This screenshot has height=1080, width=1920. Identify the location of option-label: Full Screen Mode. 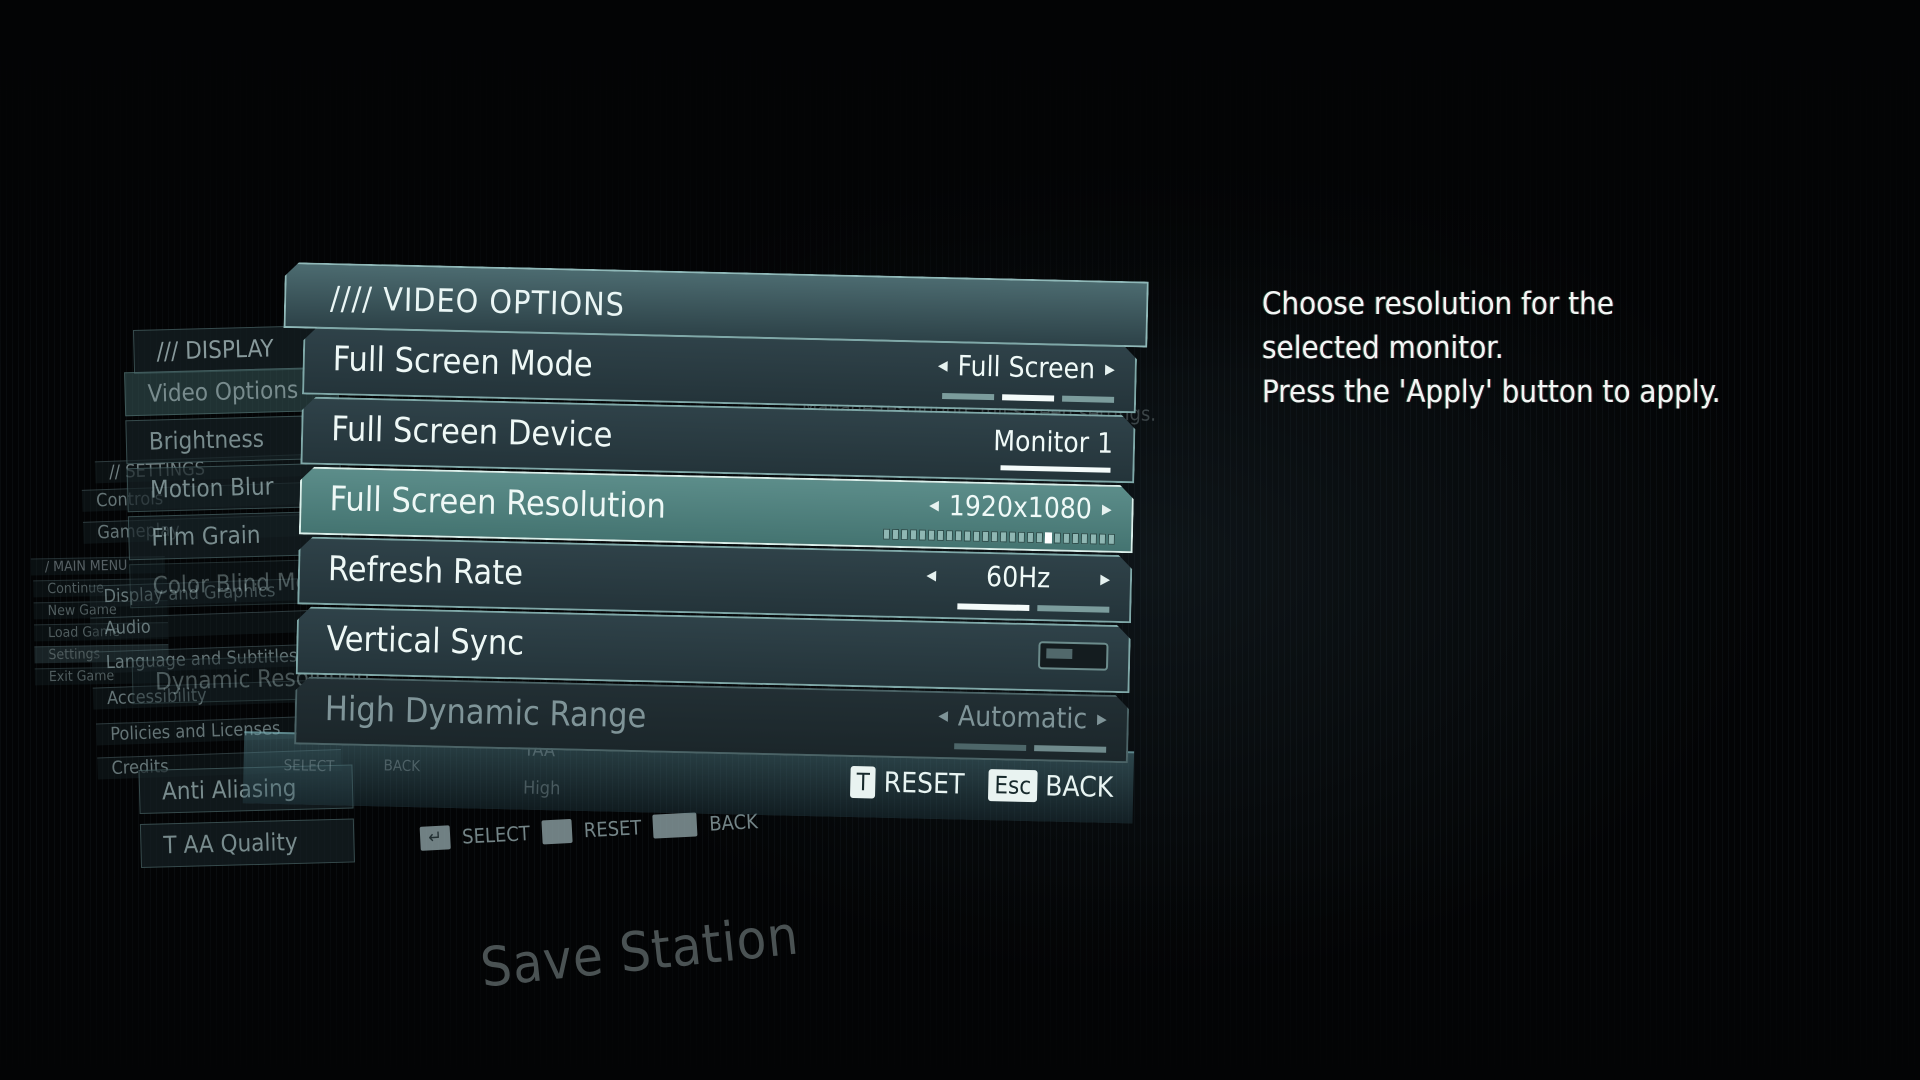
(463, 362).